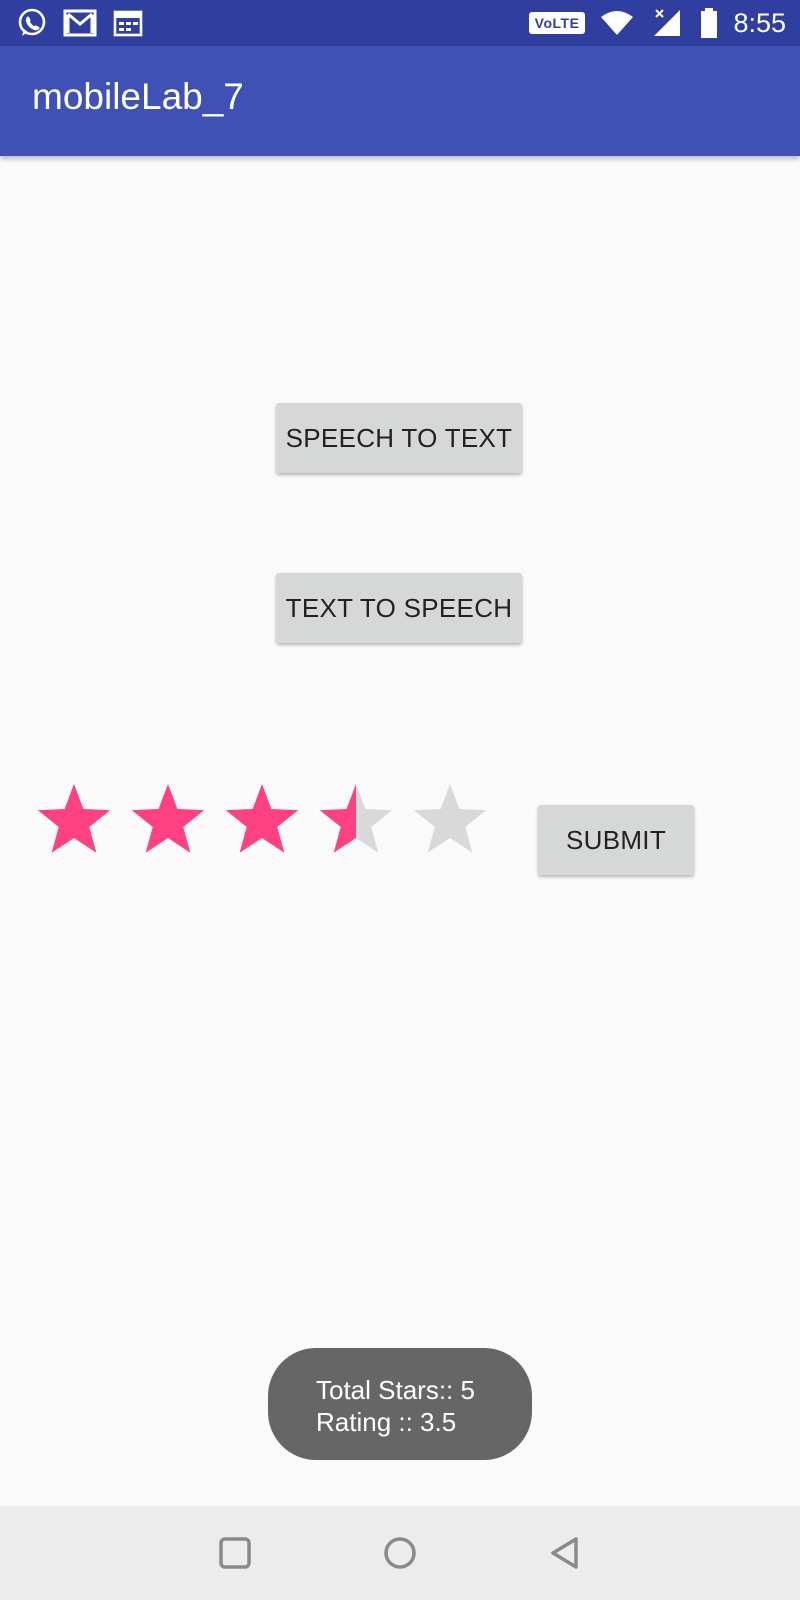 This screenshot has height=1600, width=800. Describe the element at coordinates (616, 840) in the screenshot. I see `submit-button: SUBMIT` at that location.